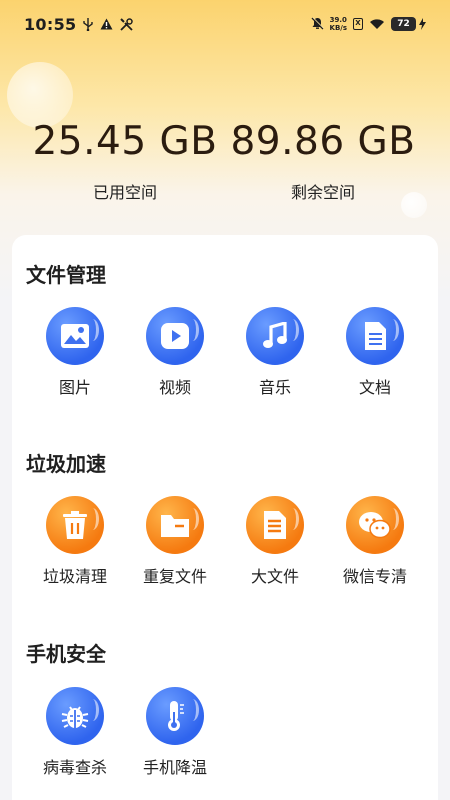  What do you see at coordinates (88, 24) in the screenshot?
I see `usb-icon` at bounding box center [88, 24].